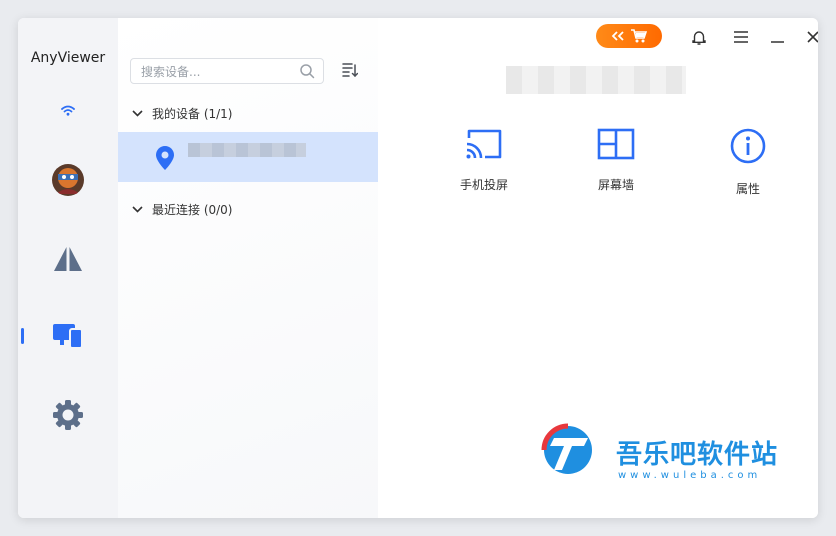 This screenshot has width=836, height=536. I want to click on info-icon, so click(748, 146).